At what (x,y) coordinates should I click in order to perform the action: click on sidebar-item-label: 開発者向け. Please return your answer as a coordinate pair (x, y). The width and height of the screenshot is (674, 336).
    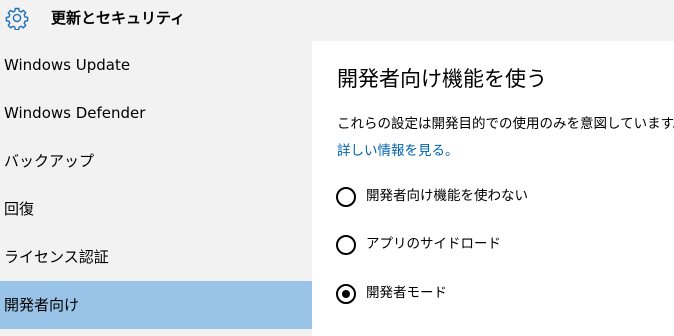
    Looking at the image, I should click on (42, 305).